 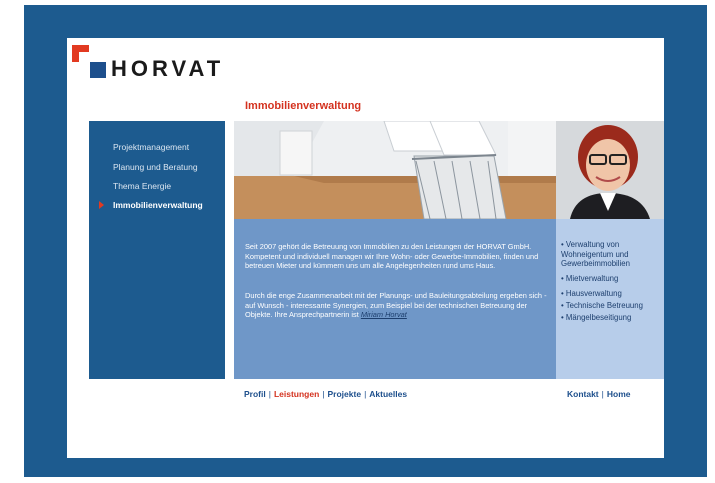 I want to click on sidebar-item-planung: Planung und Beratung, so click(x=155, y=167).